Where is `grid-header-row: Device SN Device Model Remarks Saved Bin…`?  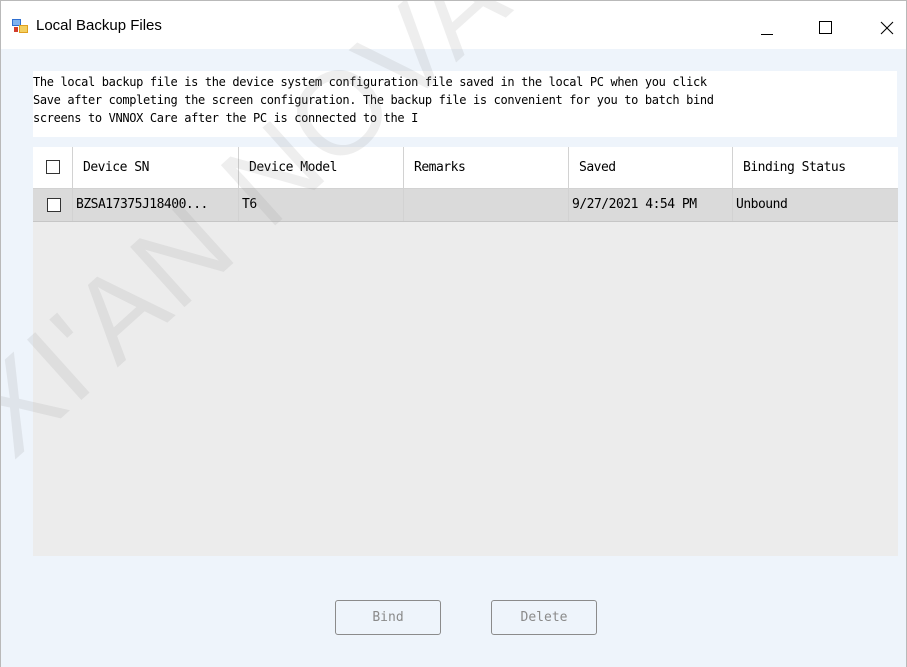
grid-header-row: Device SN Device Model Remarks Saved Bin… is located at coordinates (465, 168).